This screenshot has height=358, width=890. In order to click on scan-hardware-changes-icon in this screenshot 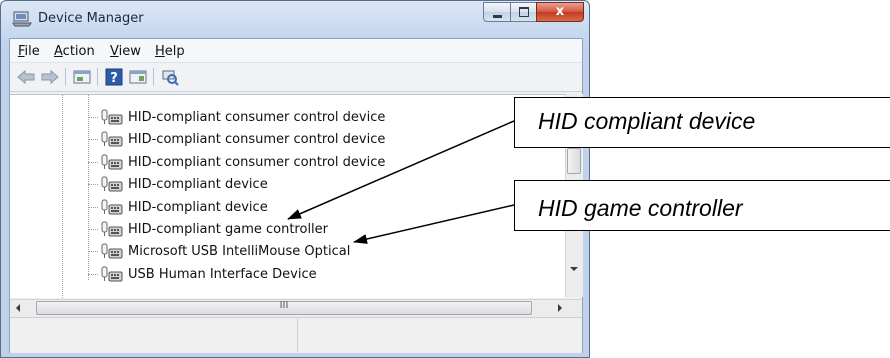, I will do `click(170, 77)`.